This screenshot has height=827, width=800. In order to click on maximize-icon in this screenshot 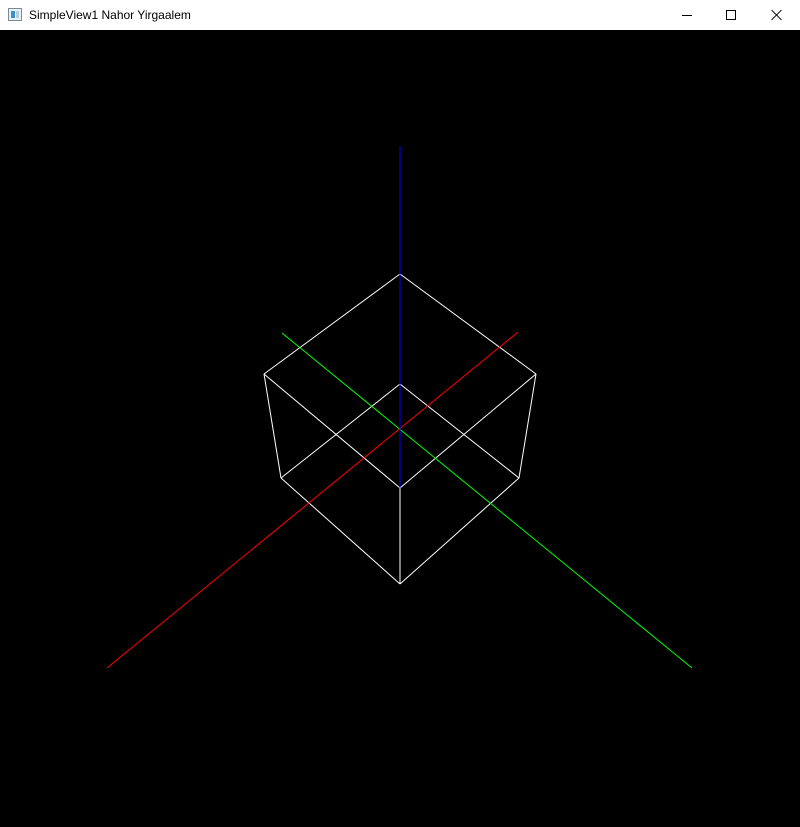, I will do `click(731, 15)`.